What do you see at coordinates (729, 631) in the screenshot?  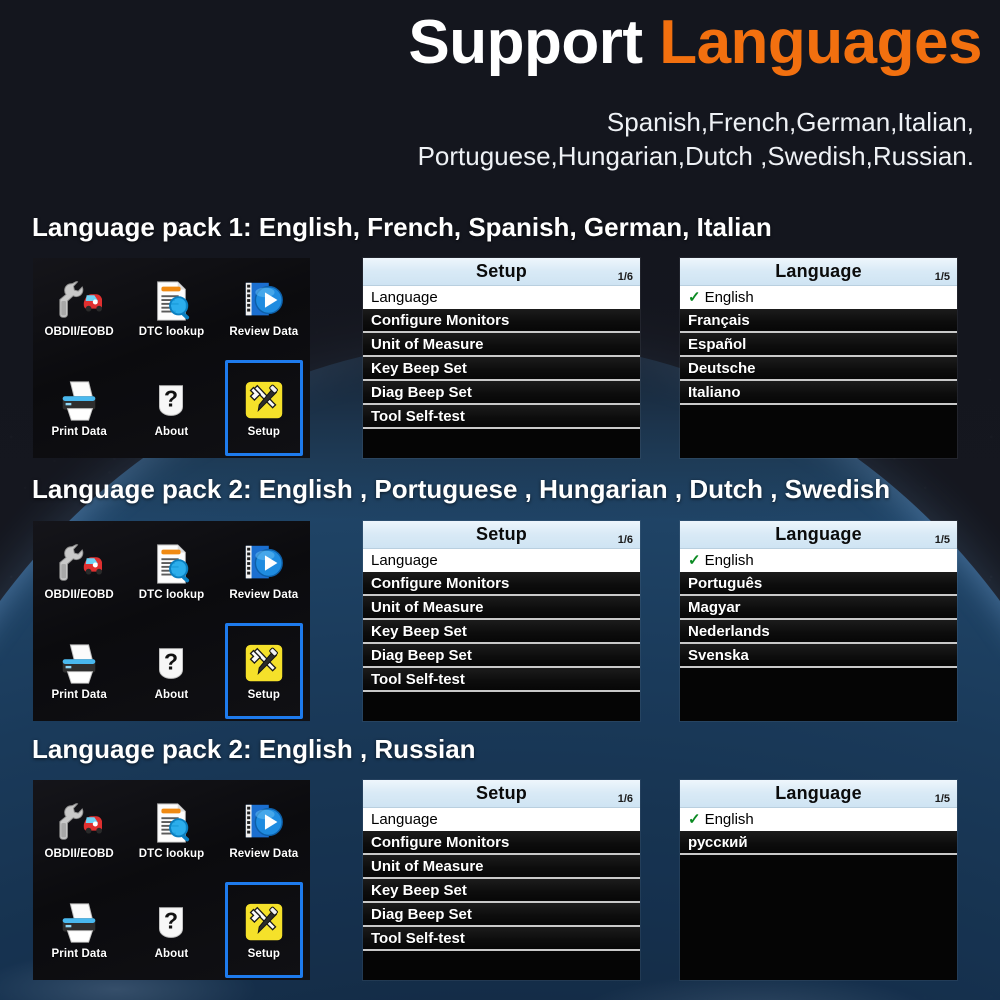 I see `row-label: Nederlands` at bounding box center [729, 631].